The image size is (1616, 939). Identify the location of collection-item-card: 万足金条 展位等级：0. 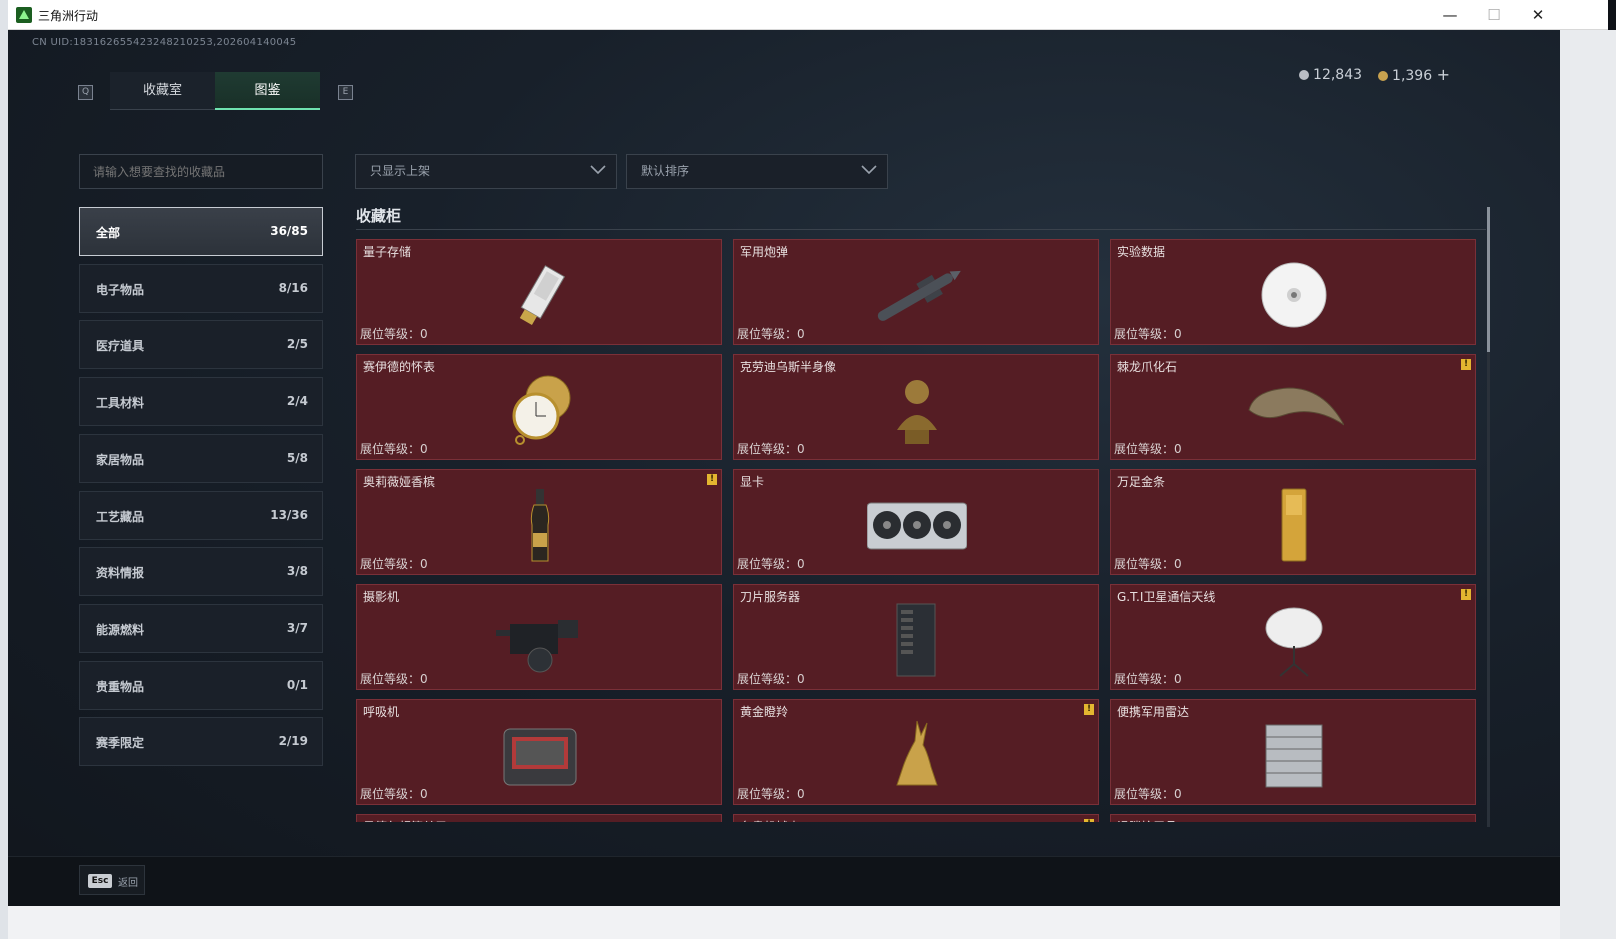
(1293, 522).